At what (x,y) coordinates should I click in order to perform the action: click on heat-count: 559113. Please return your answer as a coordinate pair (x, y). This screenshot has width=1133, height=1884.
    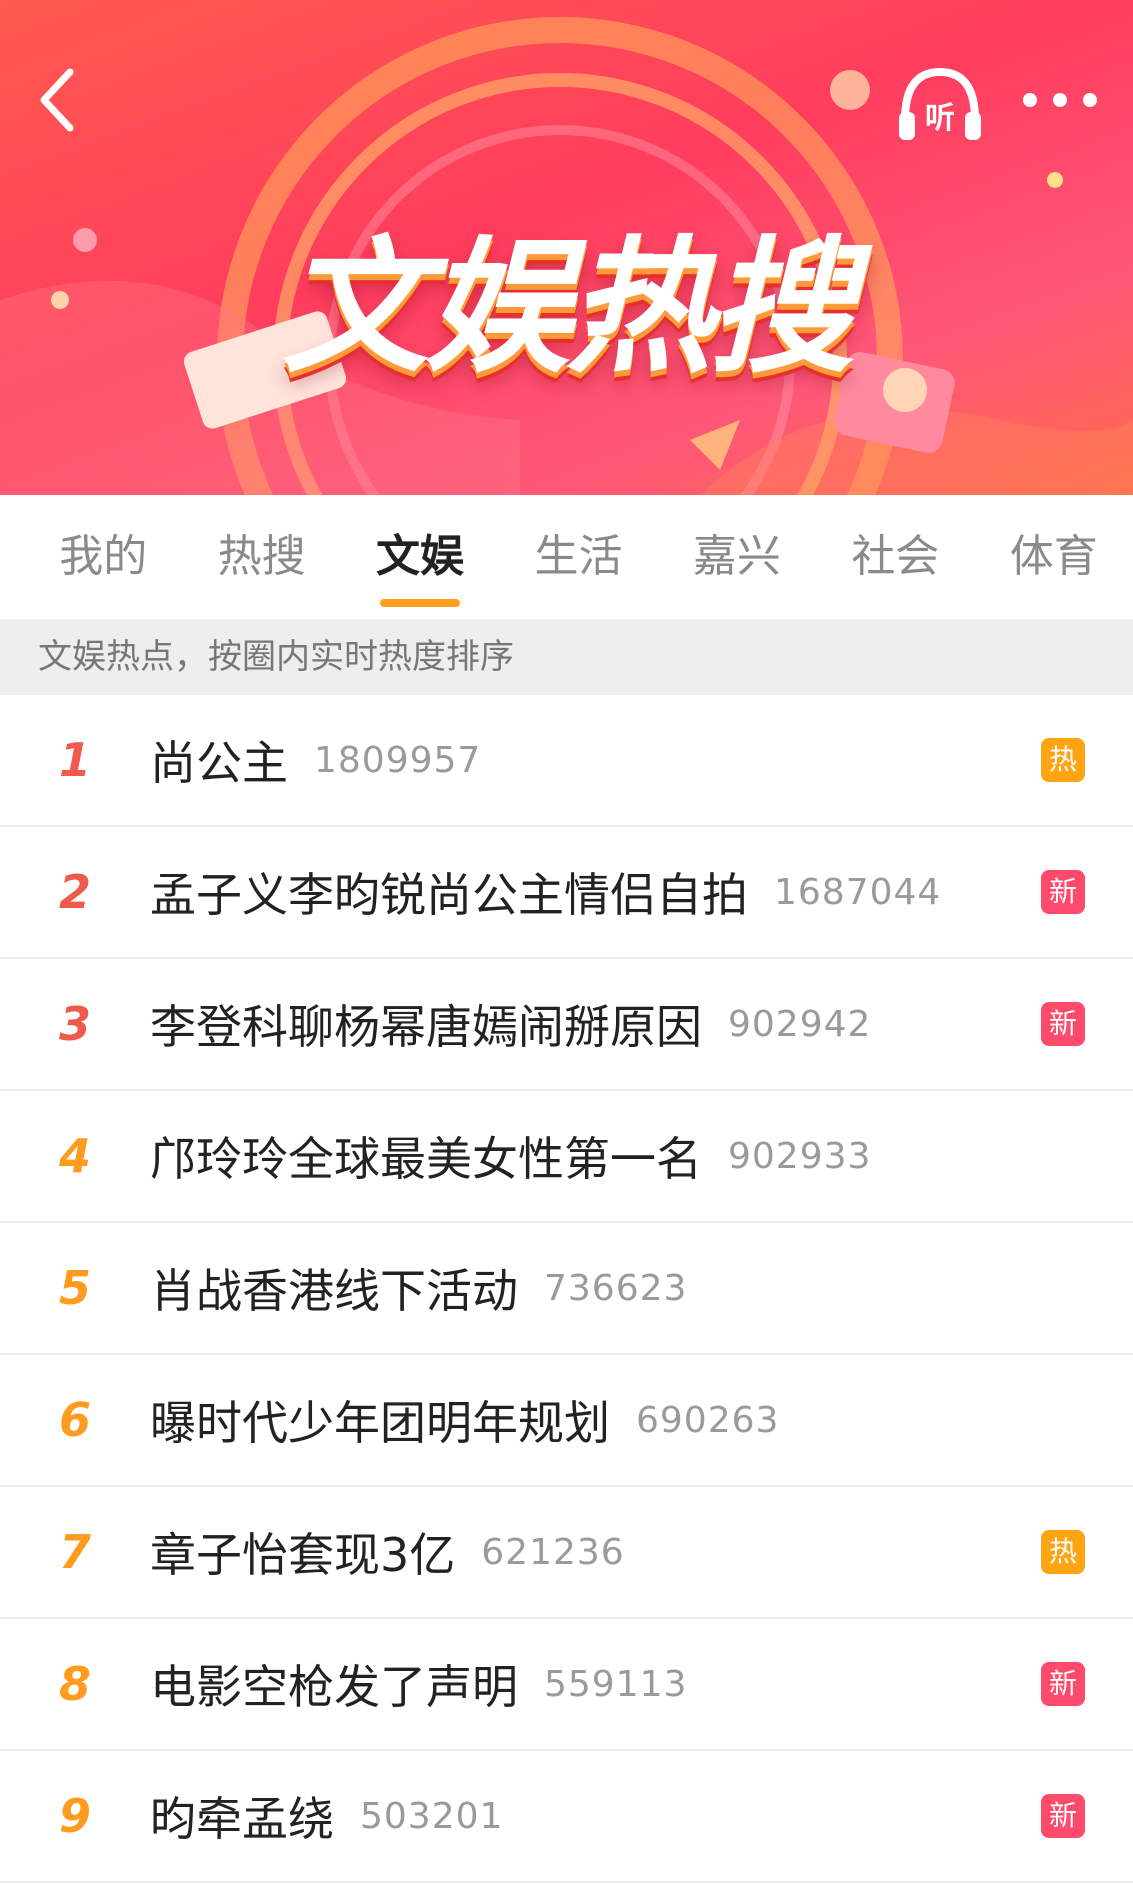
    Looking at the image, I should click on (616, 1684).